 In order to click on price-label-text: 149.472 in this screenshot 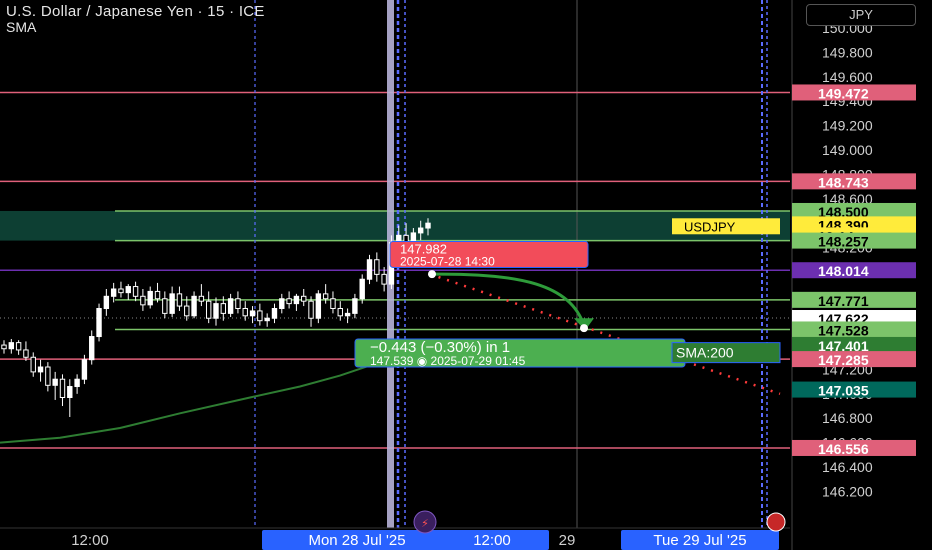, I will do `click(843, 93)`.